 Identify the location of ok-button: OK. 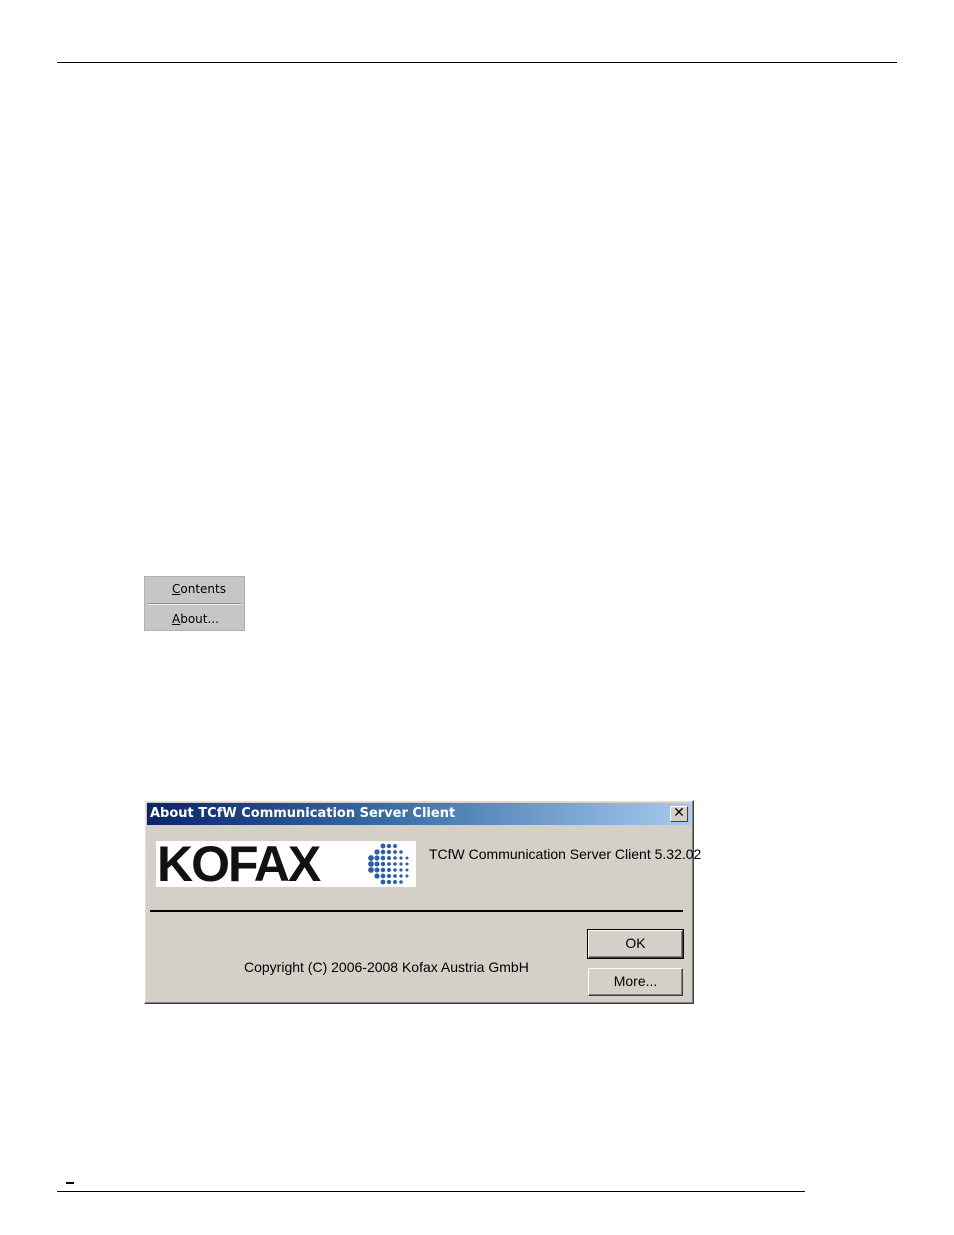
(635, 944).